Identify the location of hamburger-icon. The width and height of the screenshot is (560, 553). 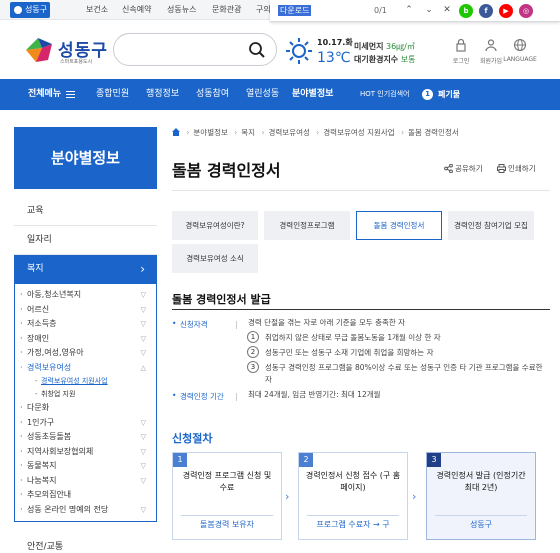
(70, 94).